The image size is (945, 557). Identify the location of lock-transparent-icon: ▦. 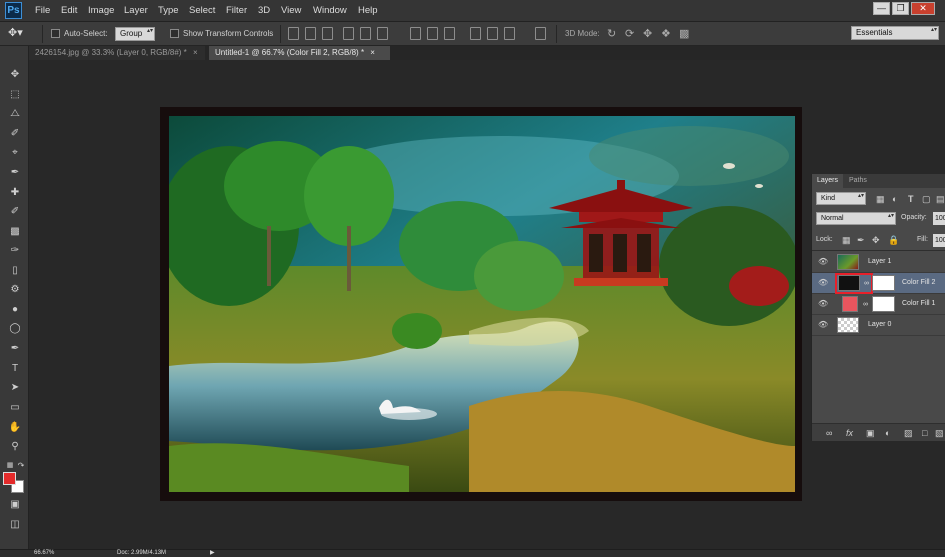
(846, 240).